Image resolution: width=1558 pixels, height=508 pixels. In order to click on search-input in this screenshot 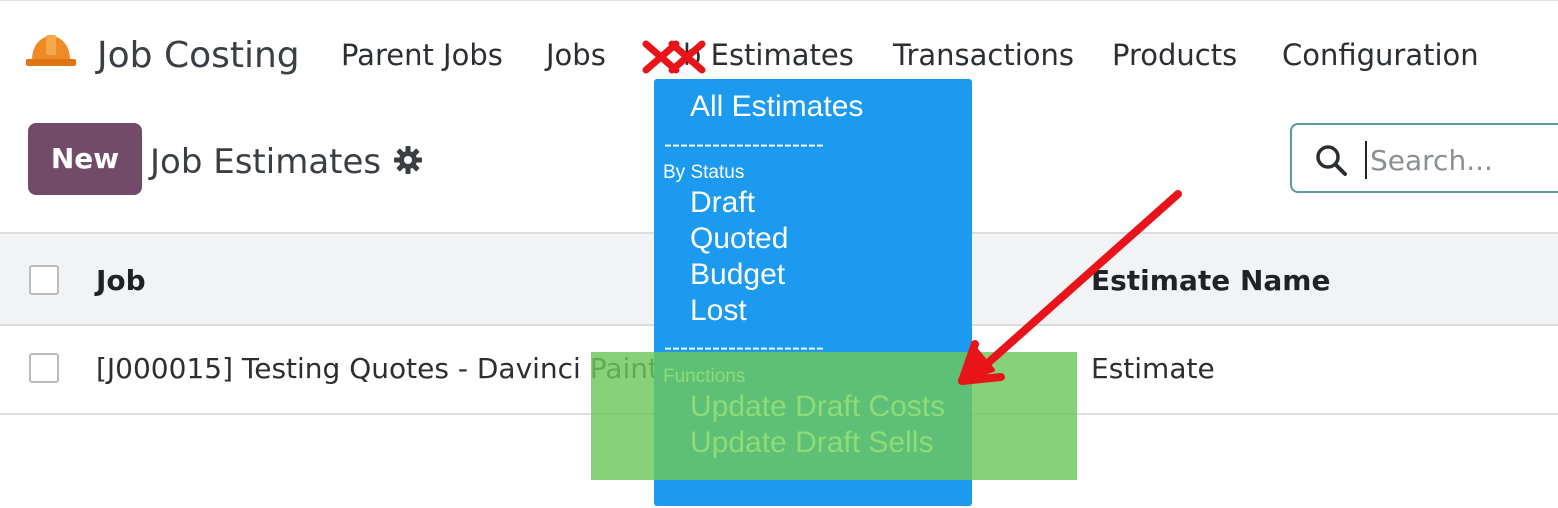, I will do `click(1463, 160)`.